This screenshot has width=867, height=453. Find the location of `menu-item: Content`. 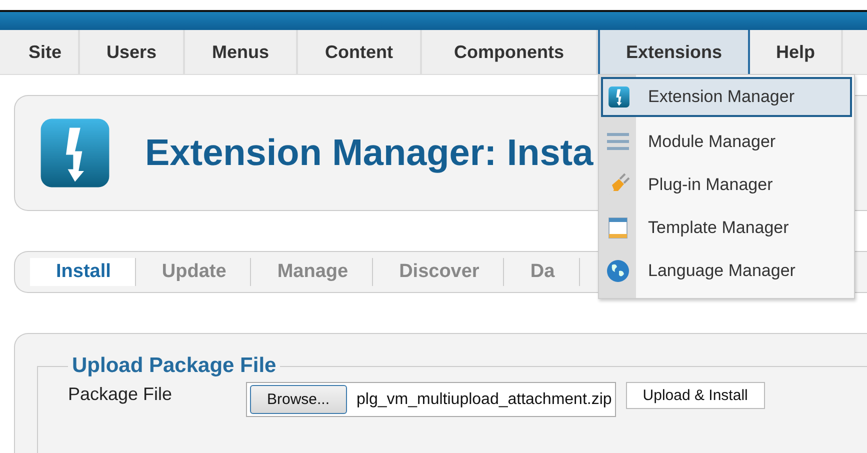

menu-item: Content is located at coordinates (360, 52).